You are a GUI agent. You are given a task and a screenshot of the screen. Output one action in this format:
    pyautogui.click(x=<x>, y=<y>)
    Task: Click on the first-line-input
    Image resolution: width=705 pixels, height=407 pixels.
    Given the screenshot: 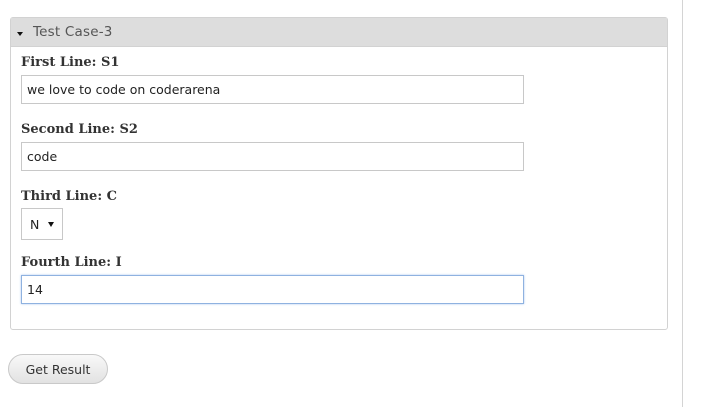 What is the action you would take?
    pyautogui.click(x=272, y=89)
    